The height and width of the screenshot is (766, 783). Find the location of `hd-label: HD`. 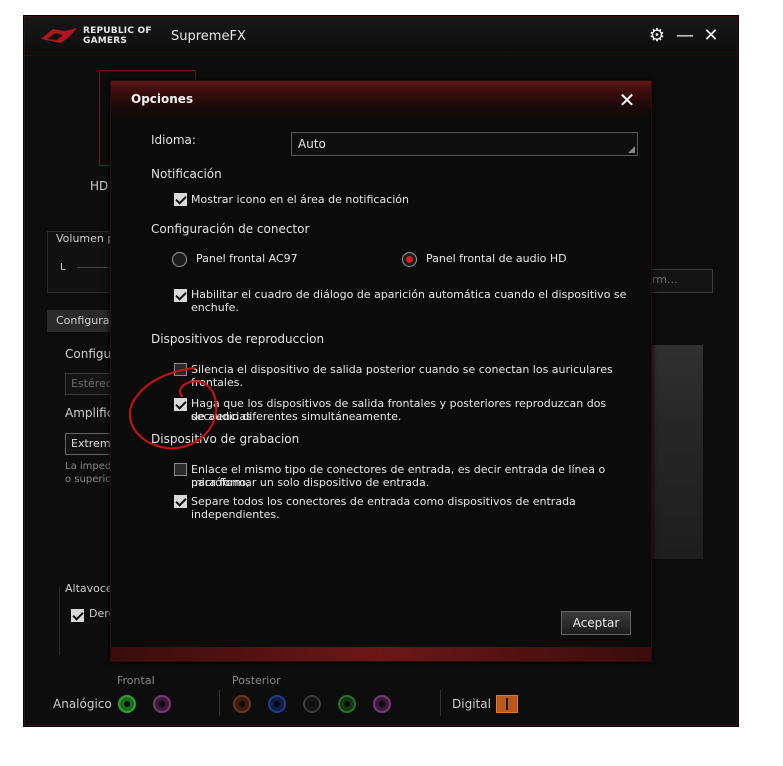

hd-label: HD is located at coordinates (99, 186).